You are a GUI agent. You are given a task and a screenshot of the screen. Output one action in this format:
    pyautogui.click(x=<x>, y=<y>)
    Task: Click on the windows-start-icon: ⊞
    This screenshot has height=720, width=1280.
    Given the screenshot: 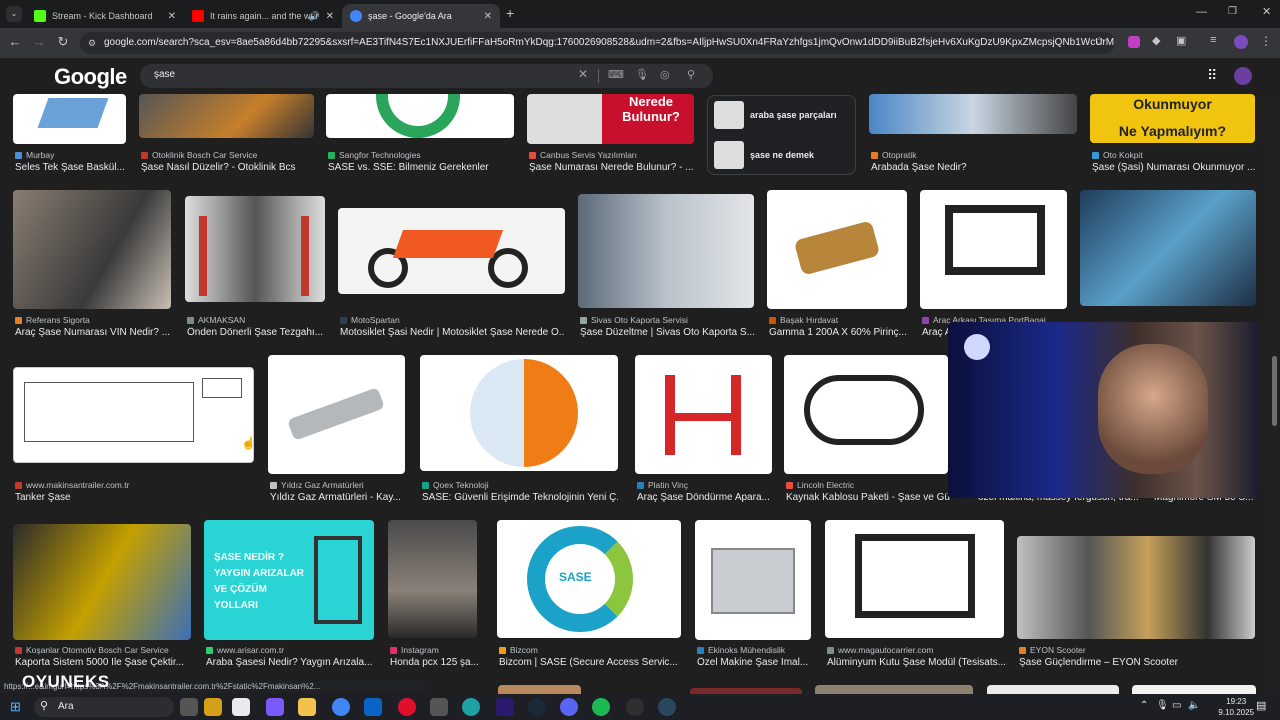 What is the action you would take?
    pyautogui.click(x=15, y=707)
    